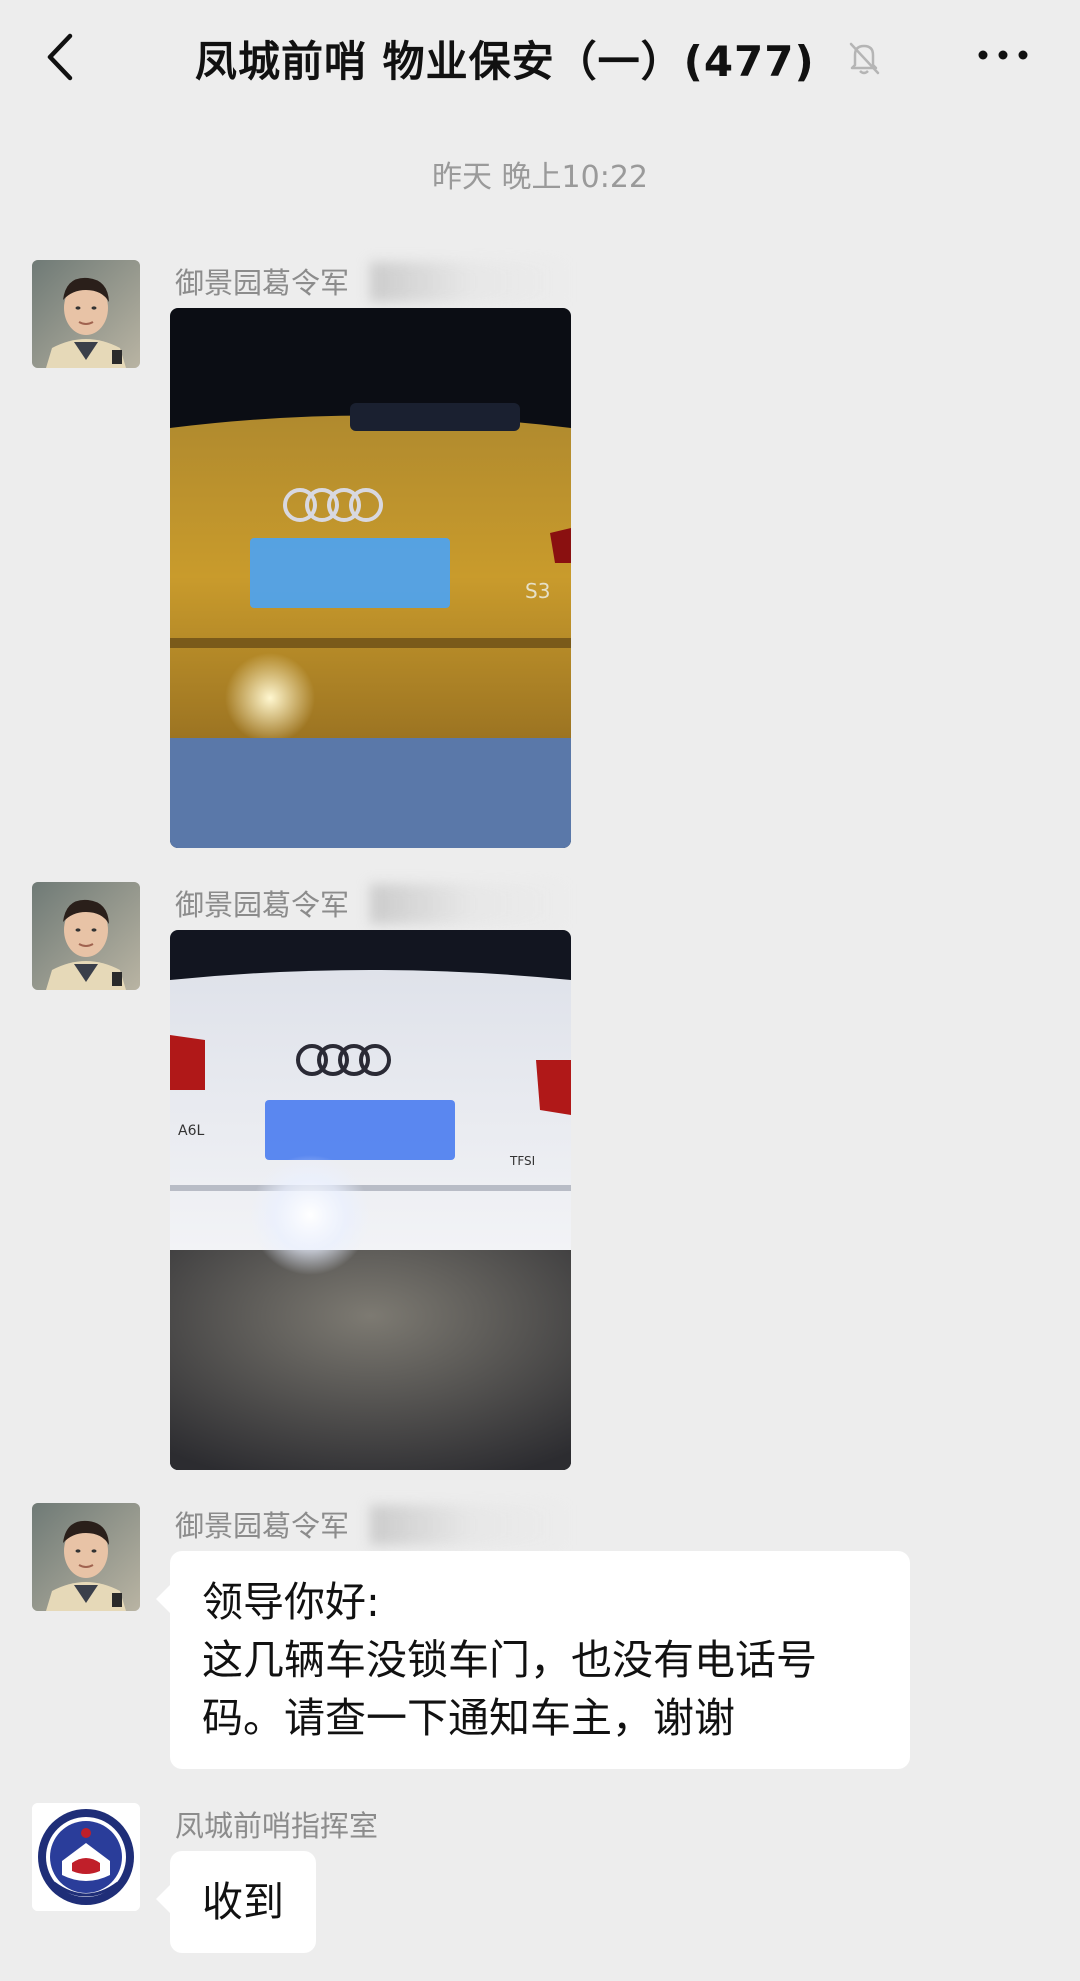  Describe the element at coordinates (191, 1131) in the screenshot. I see `svg-text: A6L` at that location.